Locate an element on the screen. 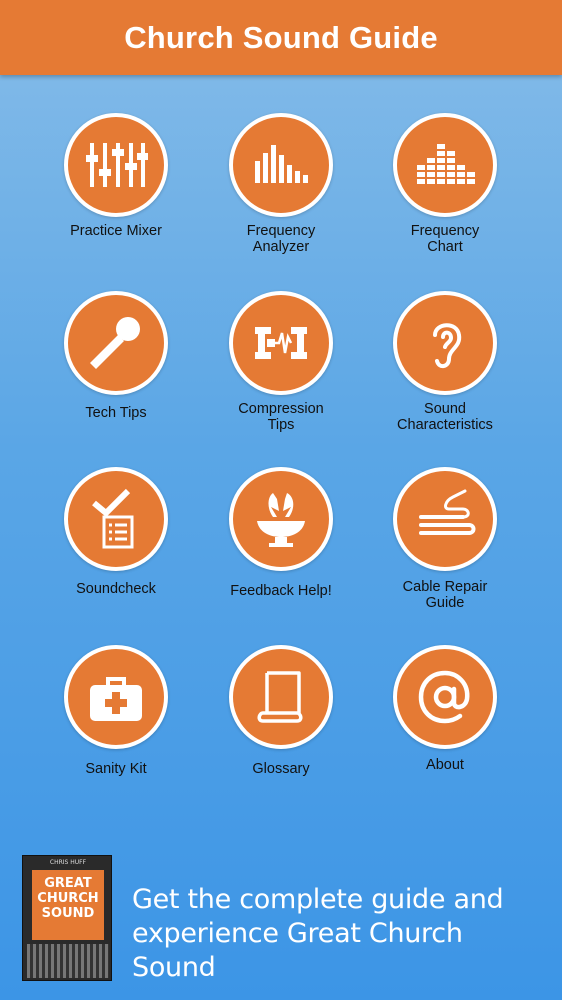 This screenshot has height=1000, width=562. app-header: Church Sound Guide is located at coordinates (281, 37).